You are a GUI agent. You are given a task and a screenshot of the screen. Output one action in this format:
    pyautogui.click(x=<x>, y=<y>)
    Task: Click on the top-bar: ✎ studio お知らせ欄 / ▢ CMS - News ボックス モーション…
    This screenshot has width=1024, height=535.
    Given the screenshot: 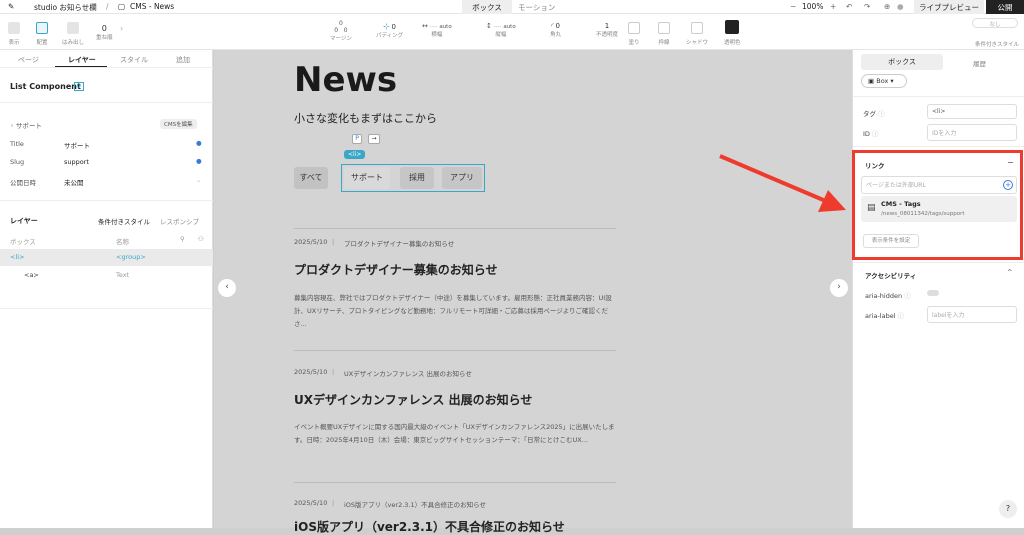 What is the action you would take?
    pyautogui.click(x=512, y=7)
    